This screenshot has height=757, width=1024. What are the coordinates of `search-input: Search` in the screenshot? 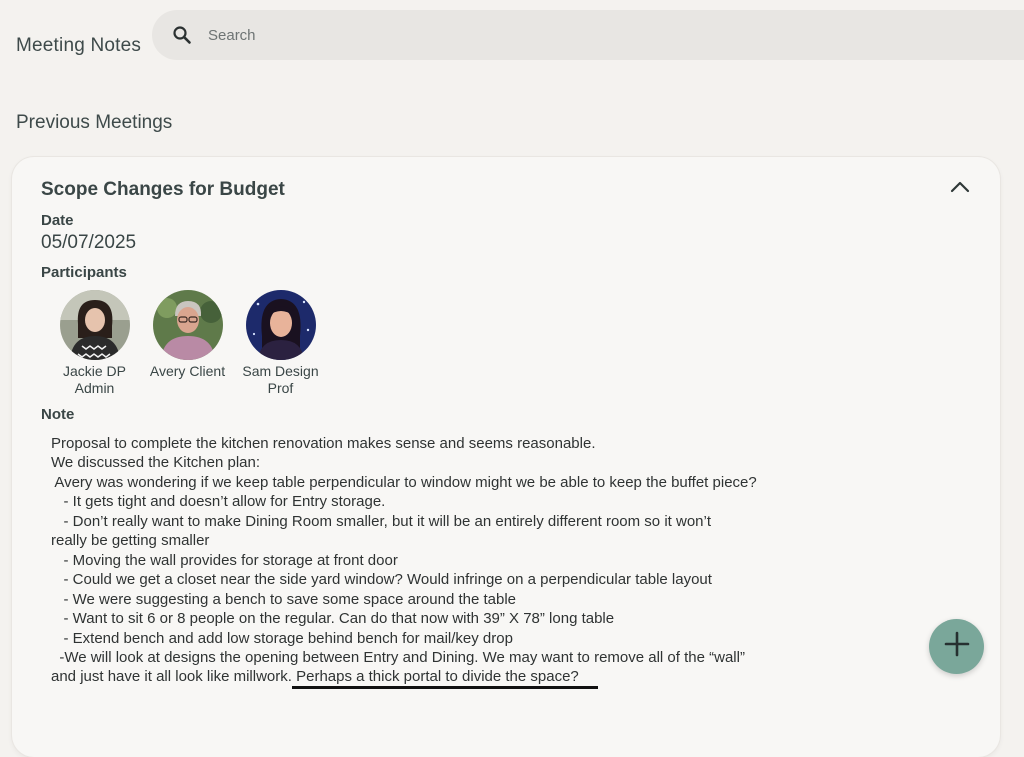 It's located at (232, 35).